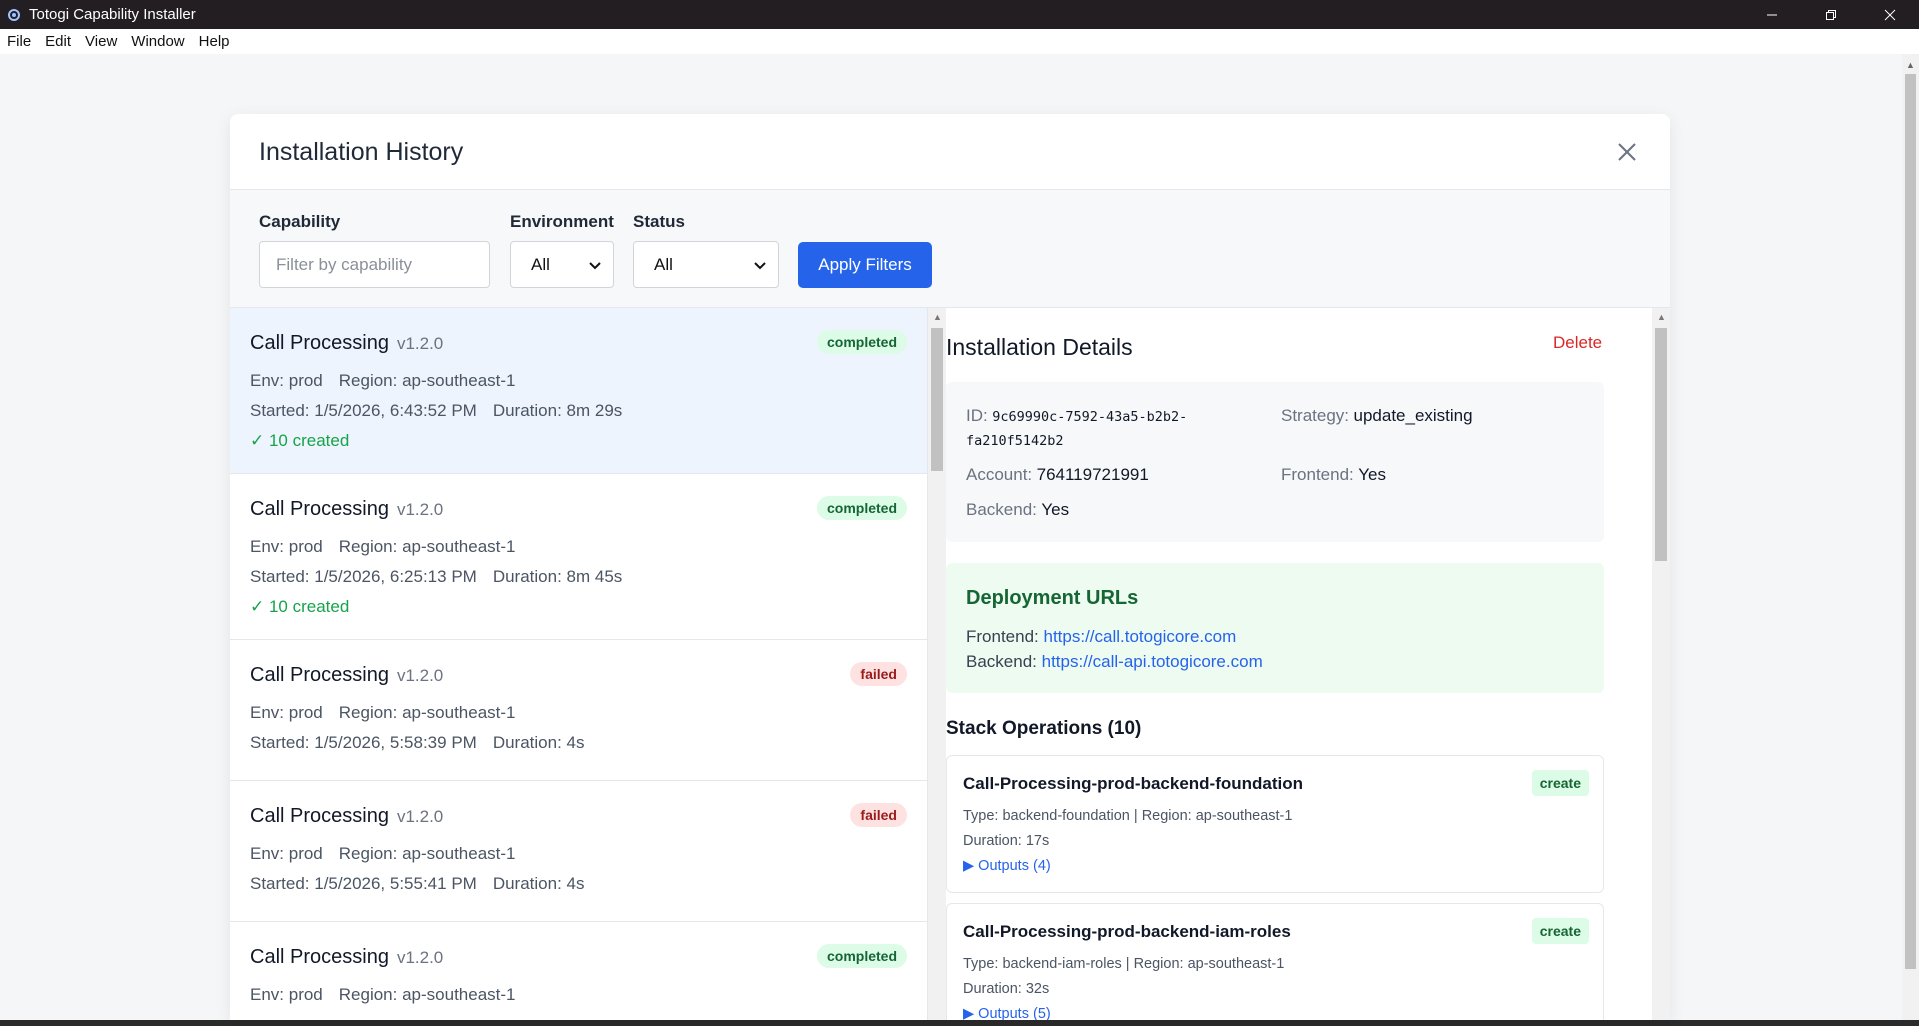 The width and height of the screenshot is (1919, 1026). What do you see at coordinates (1661, 664) in the screenshot?
I see `details-scrollbar: ▲` at bounding box center [1661, 664].